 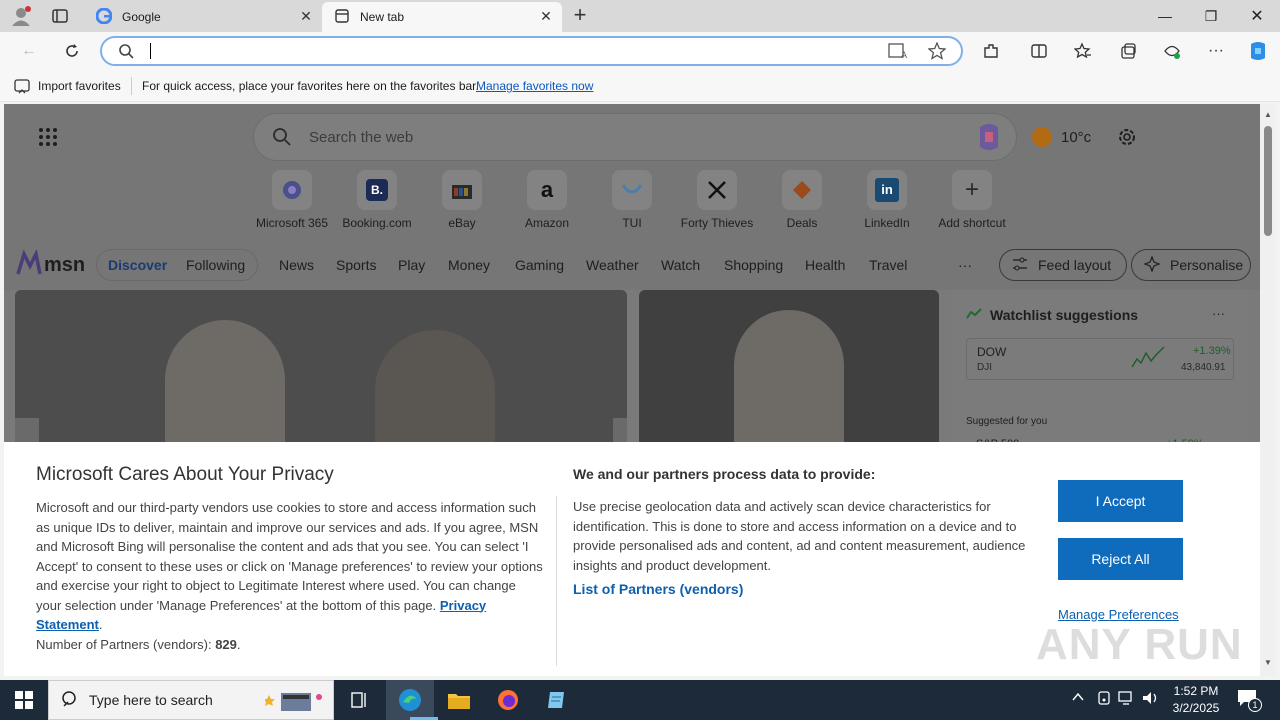 What do you see at coordinates (342, 17) in the screenshot?
I see `new-tab-icon` at bounding box center [342, 17].